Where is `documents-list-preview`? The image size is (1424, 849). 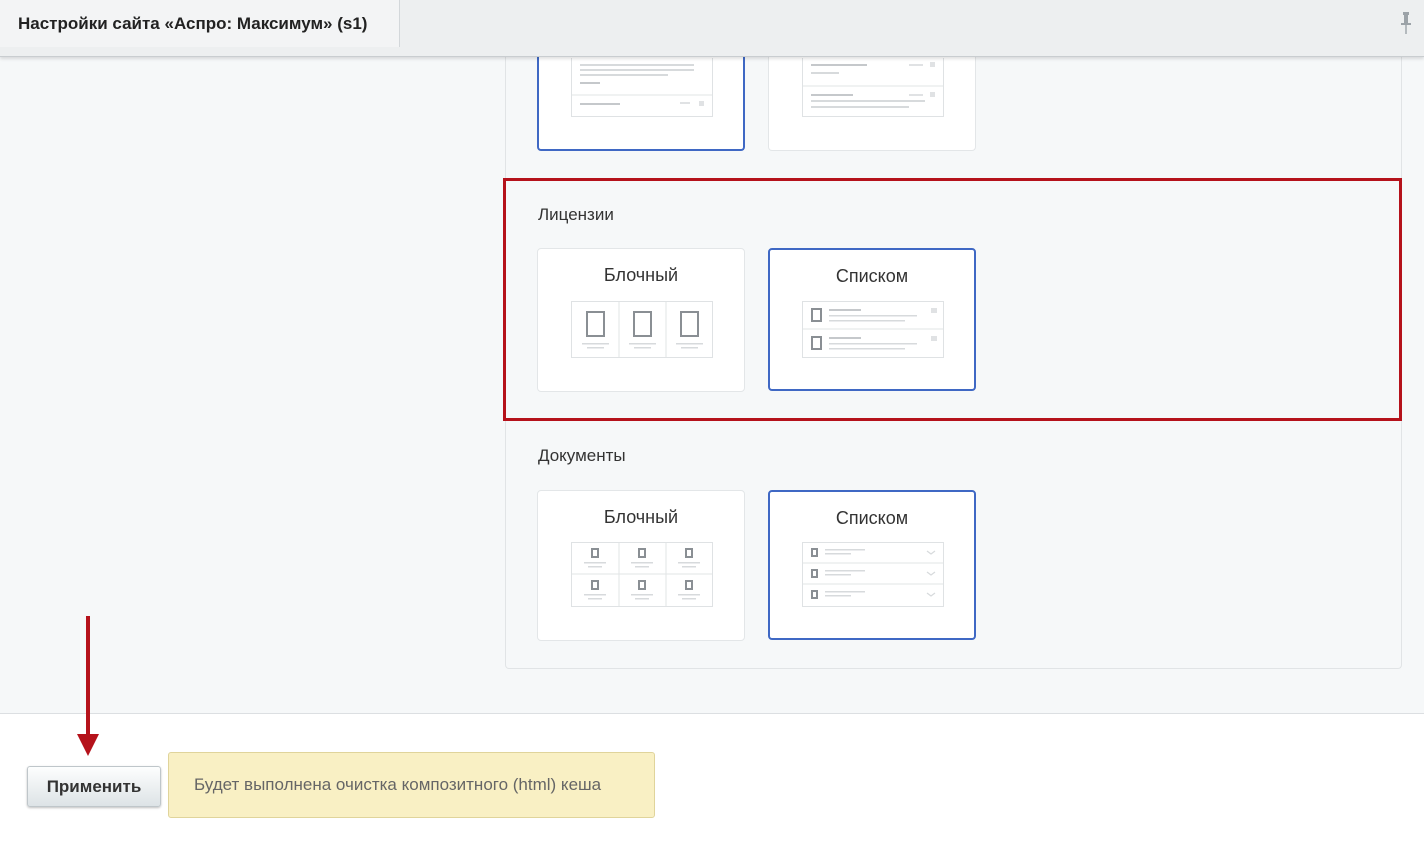 documents-list-preview is located at coordinates (873, 574).